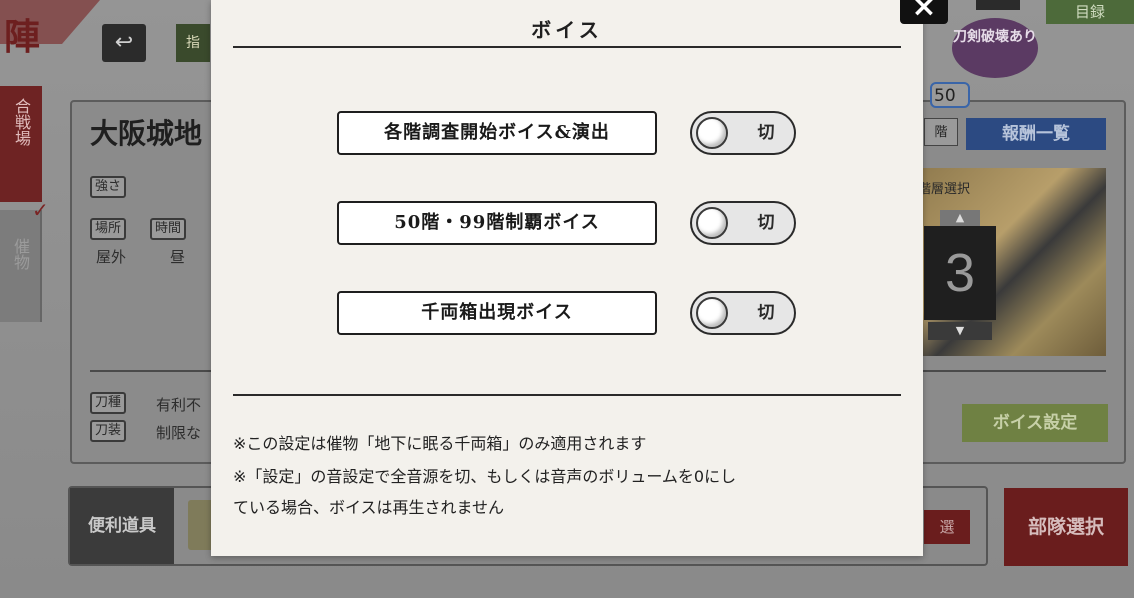  Describe the element at coordinates (960, 331) in the screenshot. I see `floor-down-arrow-icon: ▼` at that location.